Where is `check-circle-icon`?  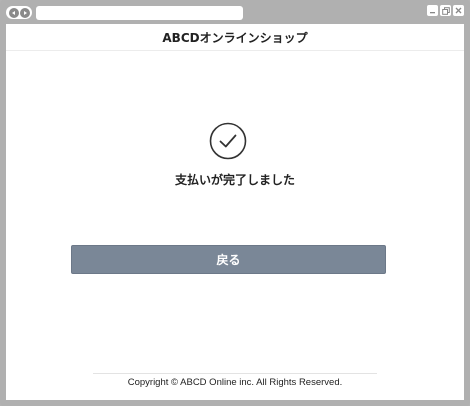
check-circle-icon is located at coordinates (228, 141).